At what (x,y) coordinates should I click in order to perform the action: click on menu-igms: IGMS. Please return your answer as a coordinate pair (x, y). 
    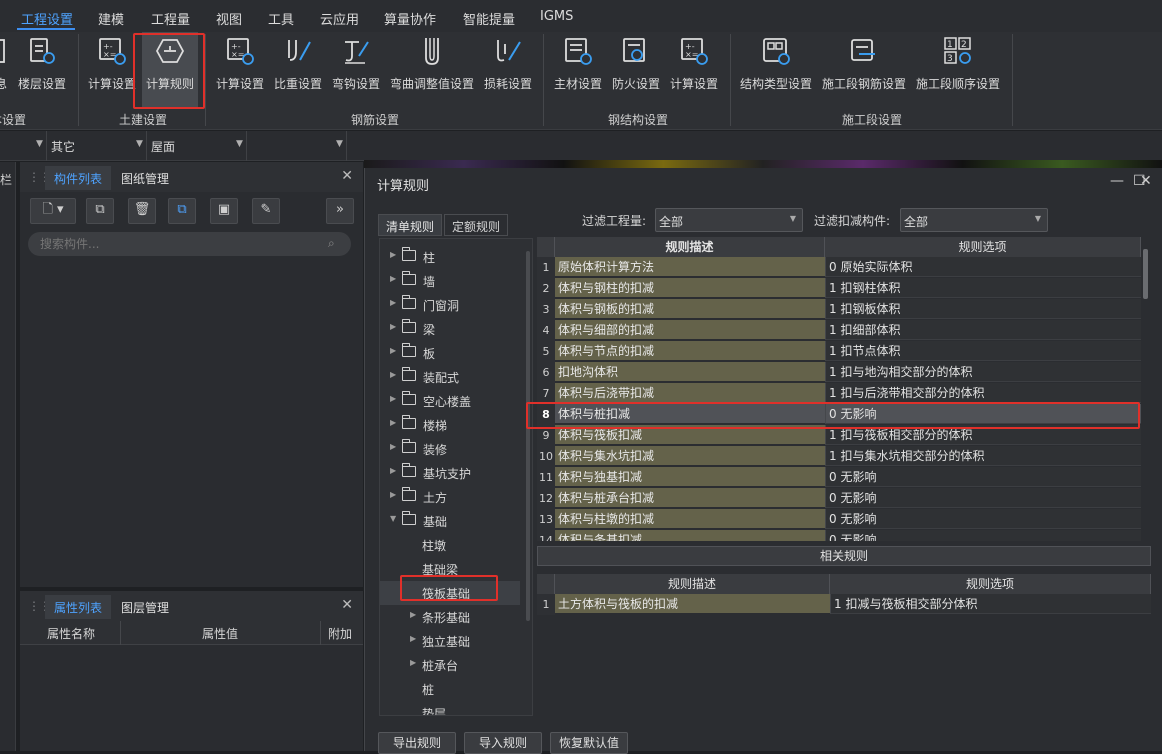
    Looking at the image, I should click on (556, 16).